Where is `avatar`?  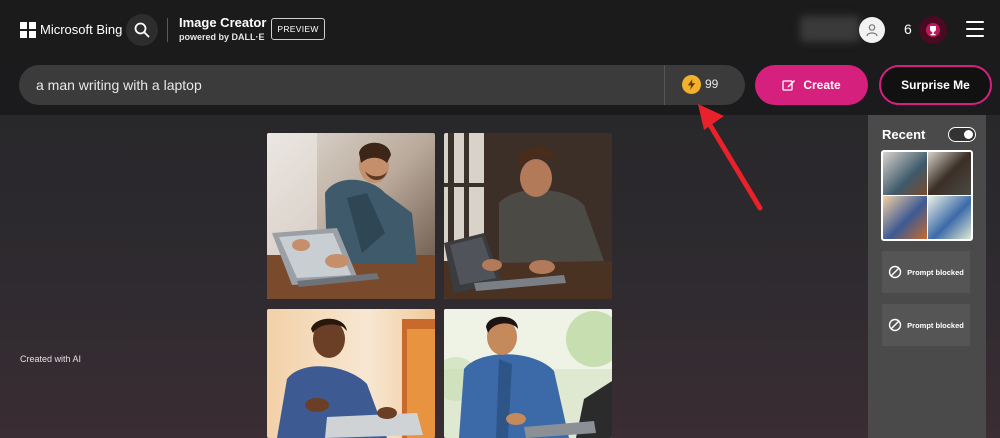
avatar is located at coordinates (872, 30).